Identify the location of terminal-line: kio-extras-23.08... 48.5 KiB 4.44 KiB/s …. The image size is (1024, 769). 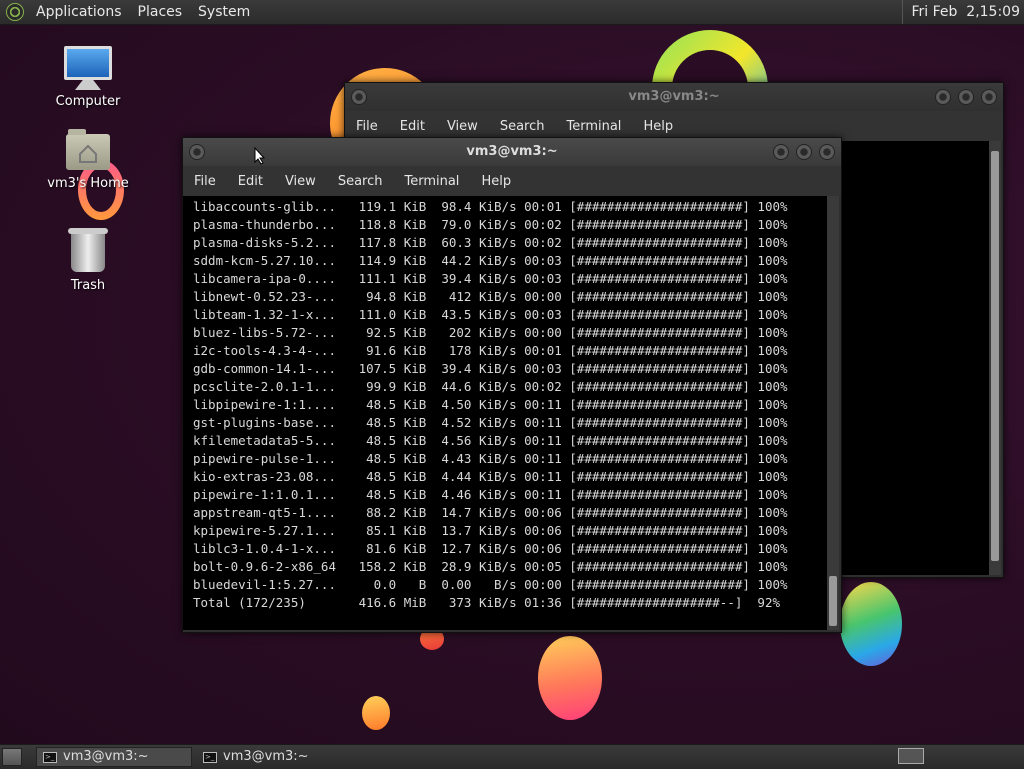
(490, 476).